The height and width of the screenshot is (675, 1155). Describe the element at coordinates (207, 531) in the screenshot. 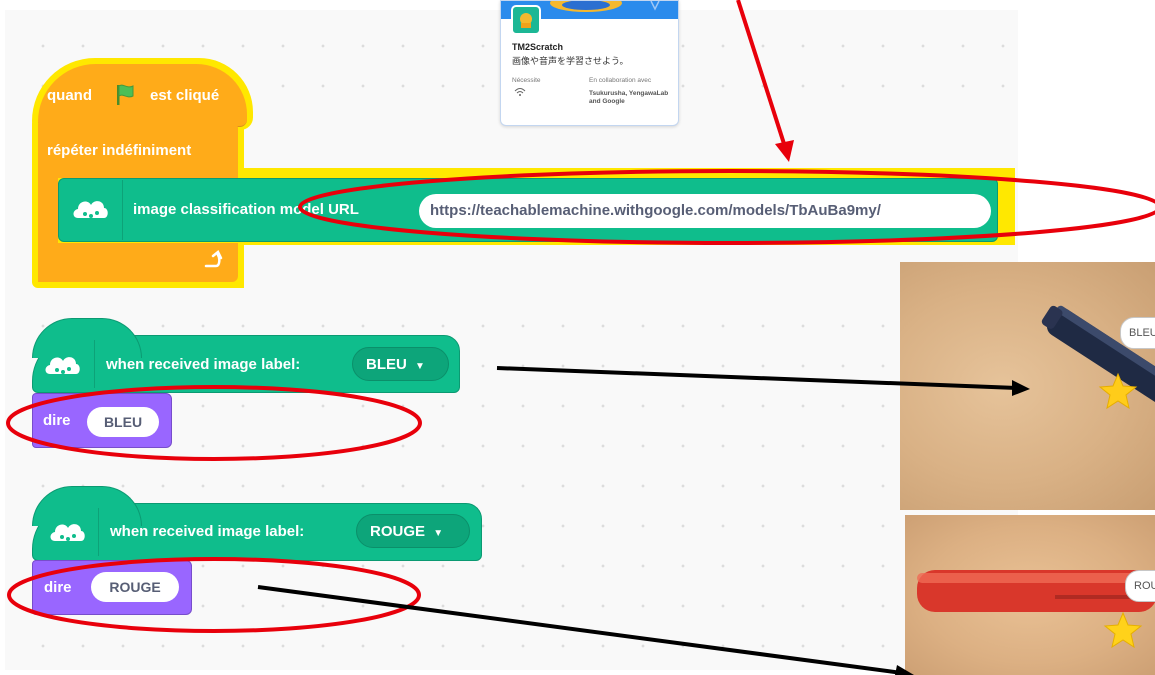

I see `when-received-label-text-2: when received image label:` at that location.